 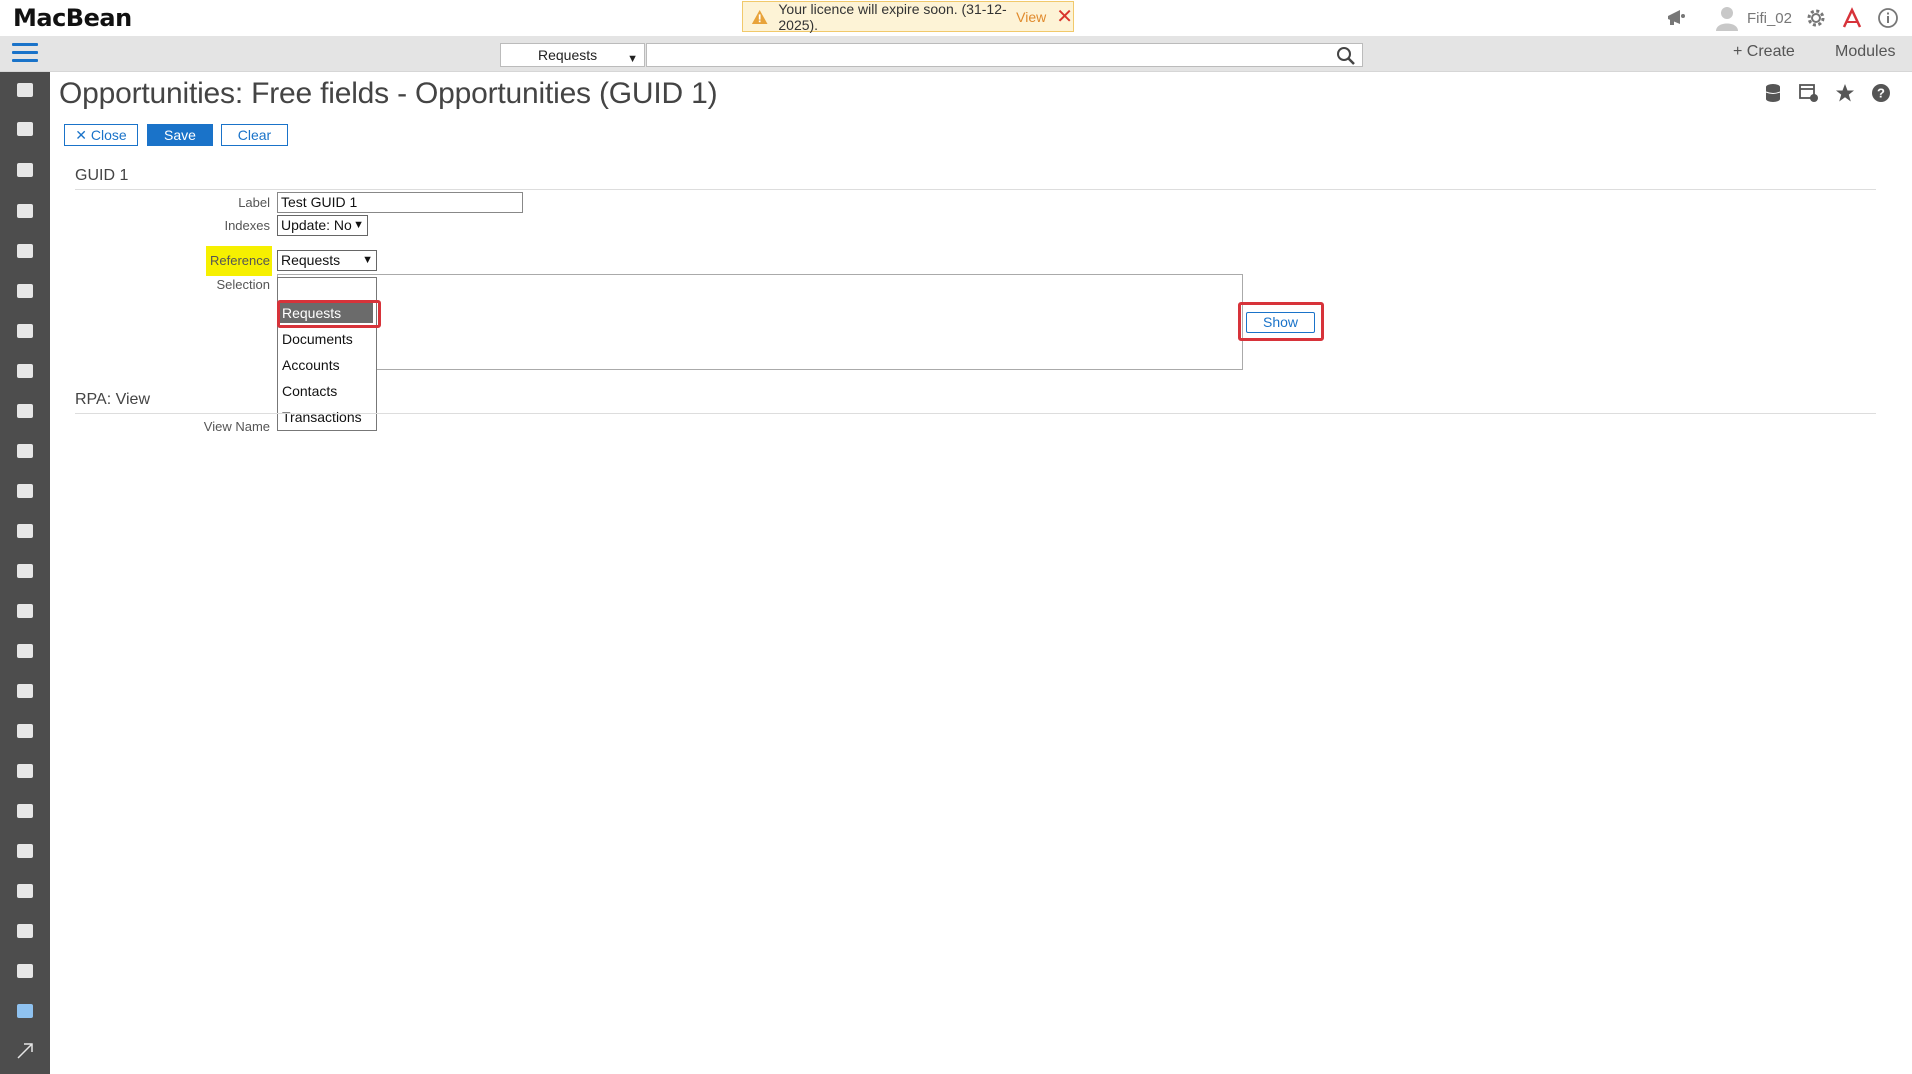 What do you see at coordinates (1764, 52) in the screenshot?
I see `create-button: + Create` at bounding box center [1764, 52].